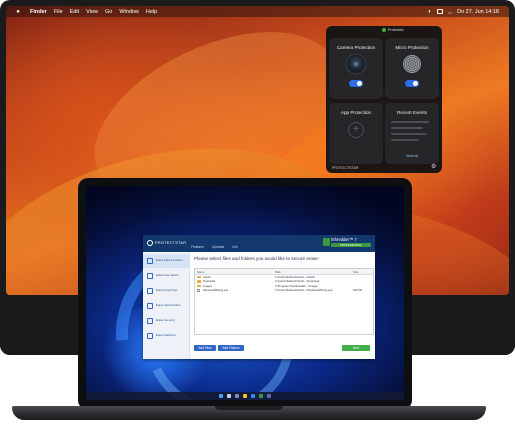  Describe the element at coordinates (150, 243) in the screenshot. I see `protectstar-logo-icon` at that location.